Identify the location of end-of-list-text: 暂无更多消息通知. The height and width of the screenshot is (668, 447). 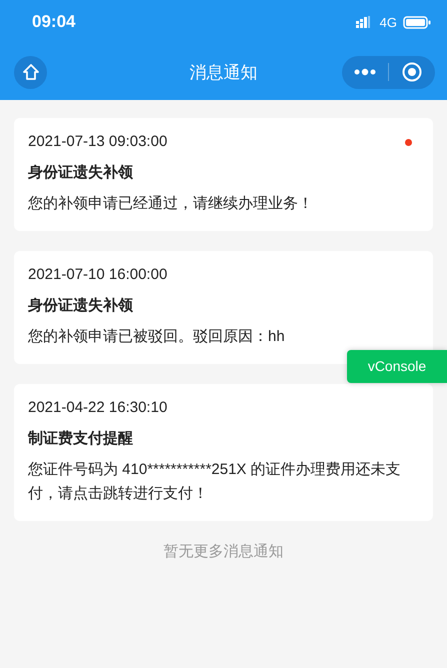
(223, 551).